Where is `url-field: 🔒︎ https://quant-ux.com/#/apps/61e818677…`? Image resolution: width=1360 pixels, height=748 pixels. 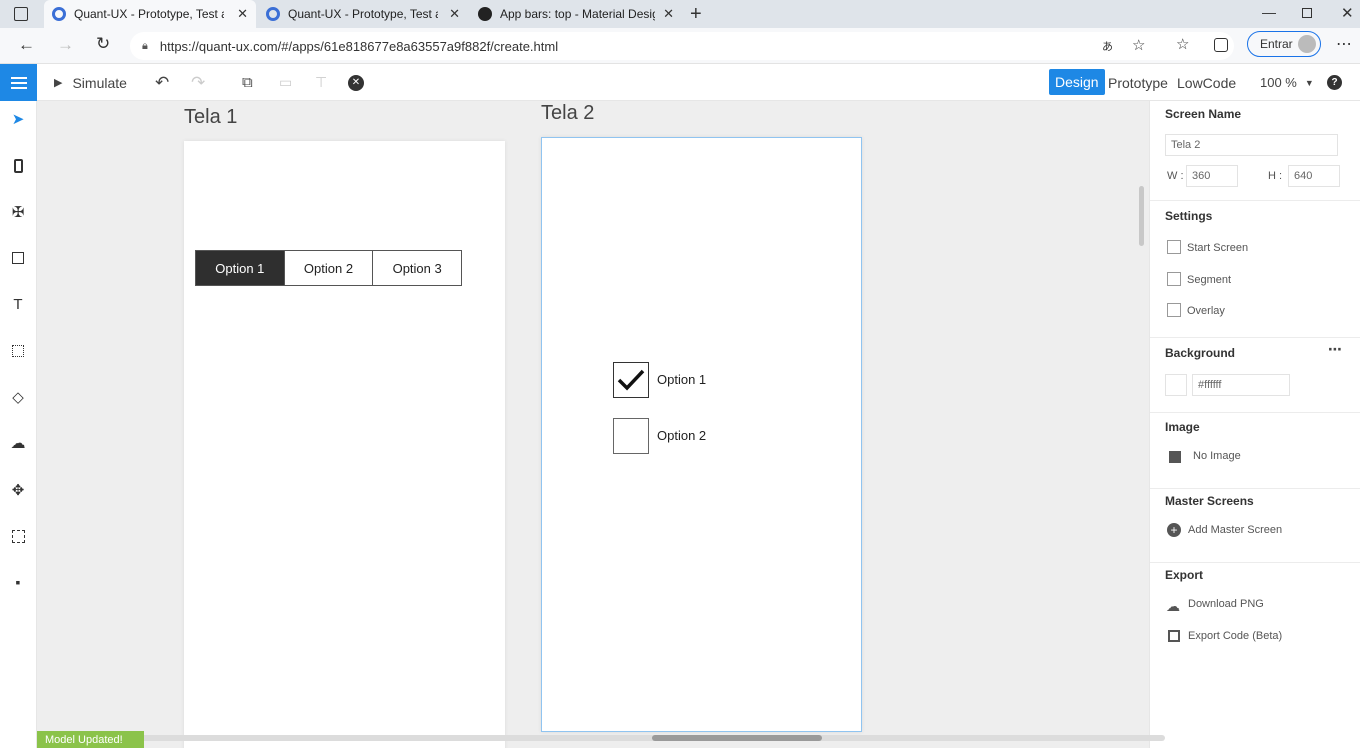 url-field: 🔒︎ https://quant-ux.com/#/apps/61e818677… is located at coordinates (682, 46).